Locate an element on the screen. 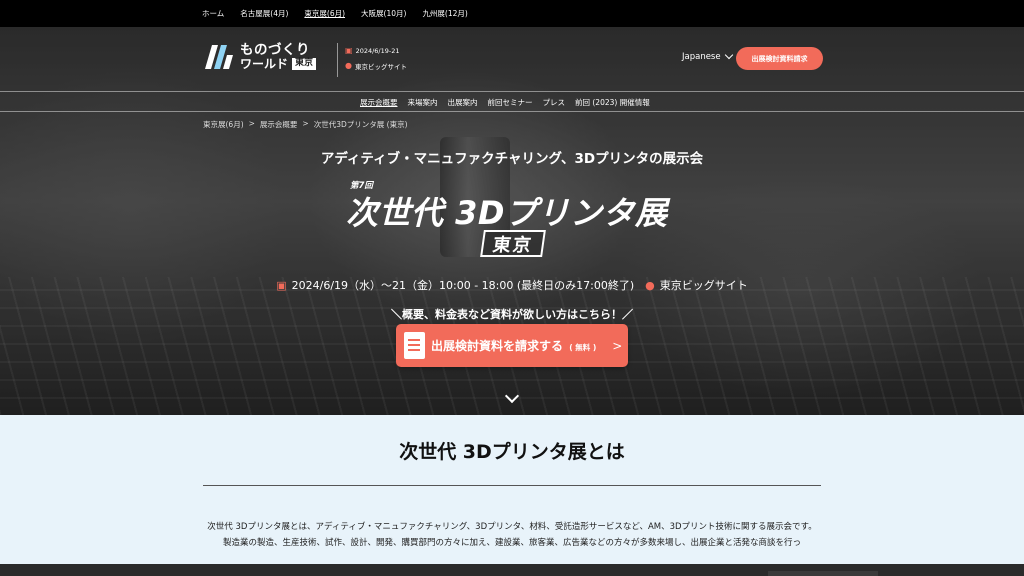 The height and width of the screenshot is (576, 1024). document-icon is located at coordinates (414, 345).